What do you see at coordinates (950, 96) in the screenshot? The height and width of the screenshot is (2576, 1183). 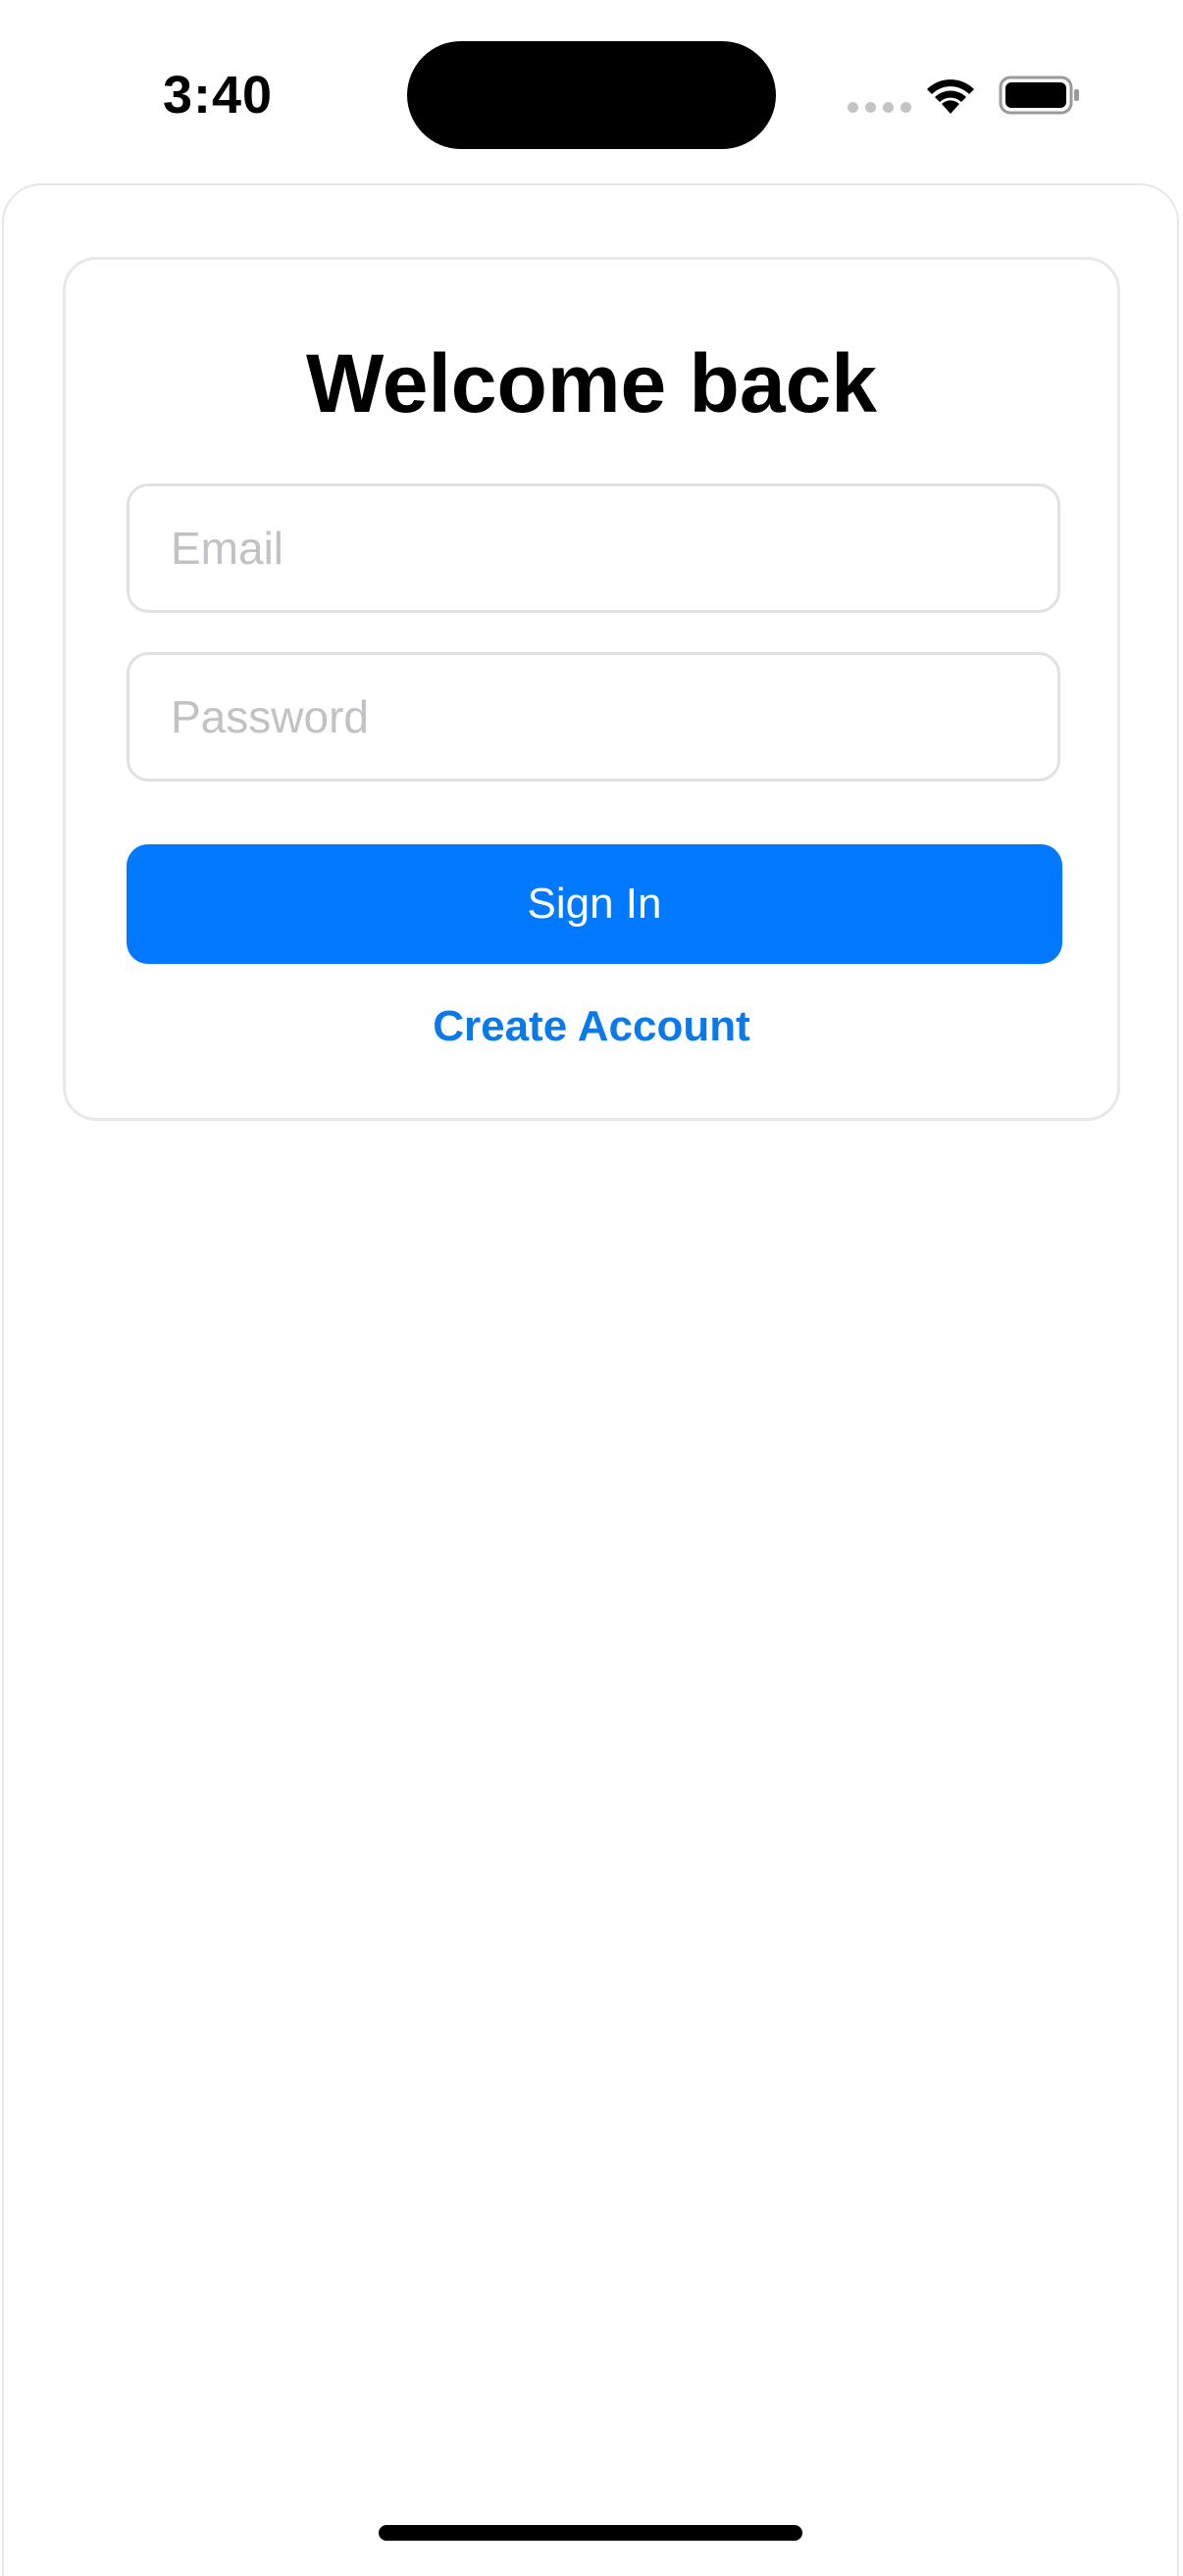 I see `wifi-icon` at bounding box center [950, 96].